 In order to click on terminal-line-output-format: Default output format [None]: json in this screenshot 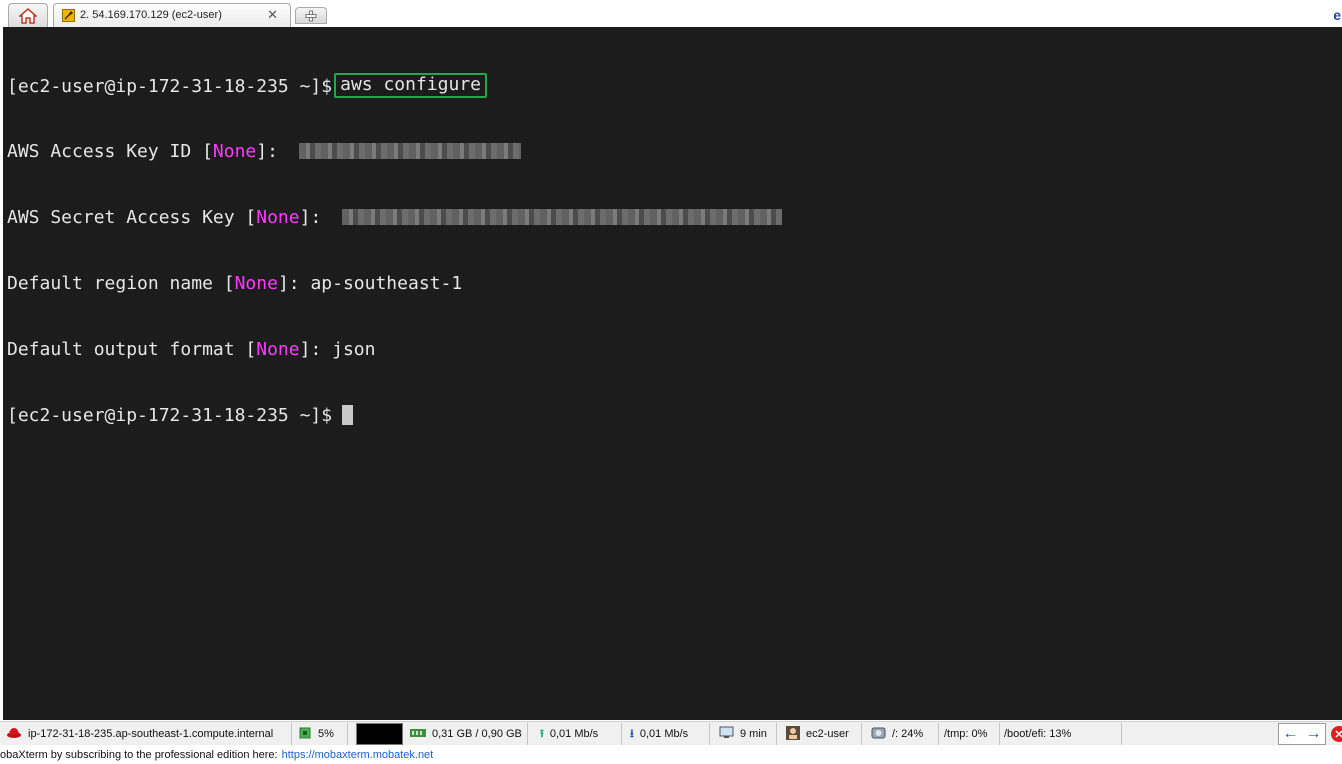, I will do `click(674, 350)`.